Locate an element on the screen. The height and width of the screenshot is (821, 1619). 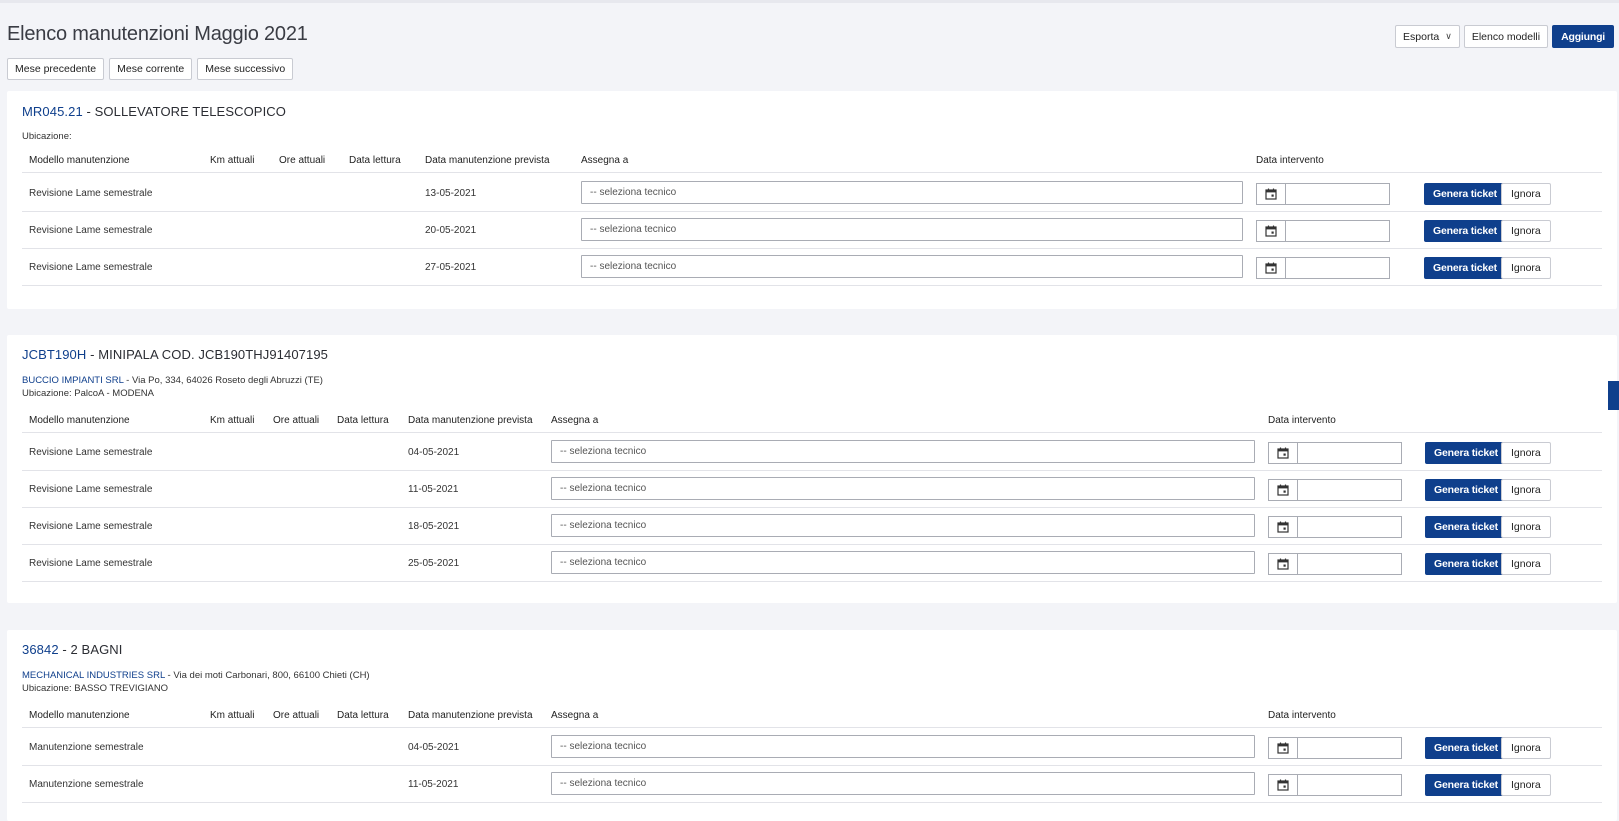
current-month-button: Mese corrente is located at coordinates (151, 69).